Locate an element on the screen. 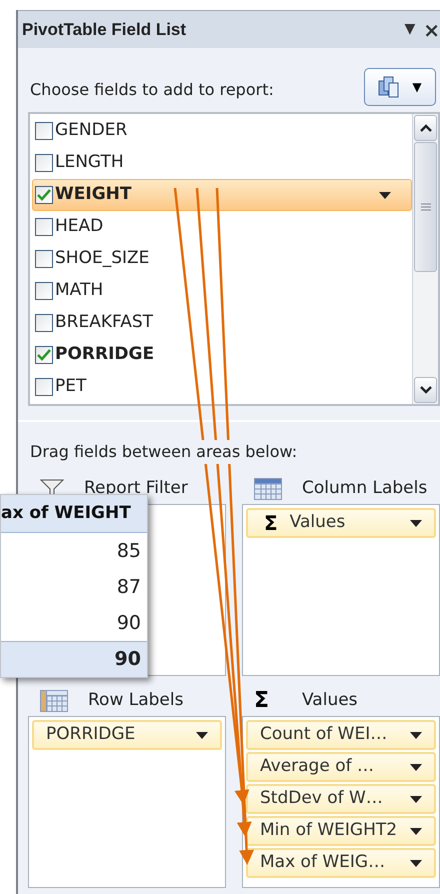 This screenshot has height=894, width=440. field-item: LENGTH is located at coordinates (222, 163).